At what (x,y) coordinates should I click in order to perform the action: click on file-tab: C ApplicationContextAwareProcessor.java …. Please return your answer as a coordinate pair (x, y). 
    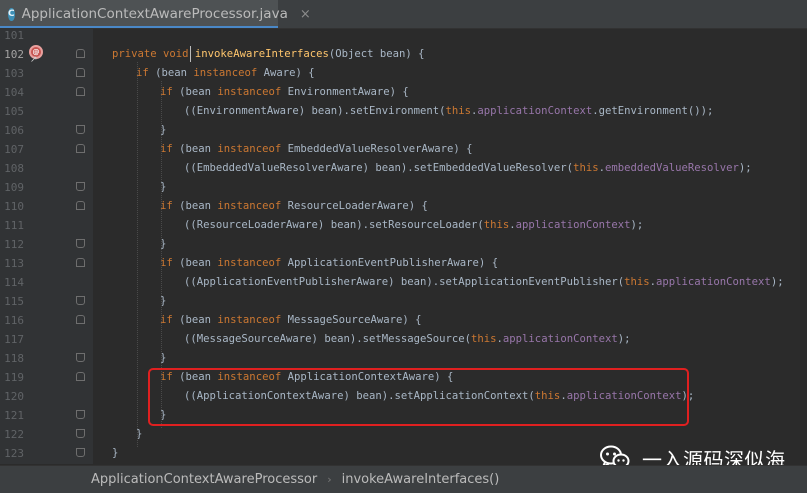
    Looking at the image, I should click on (155, 14).